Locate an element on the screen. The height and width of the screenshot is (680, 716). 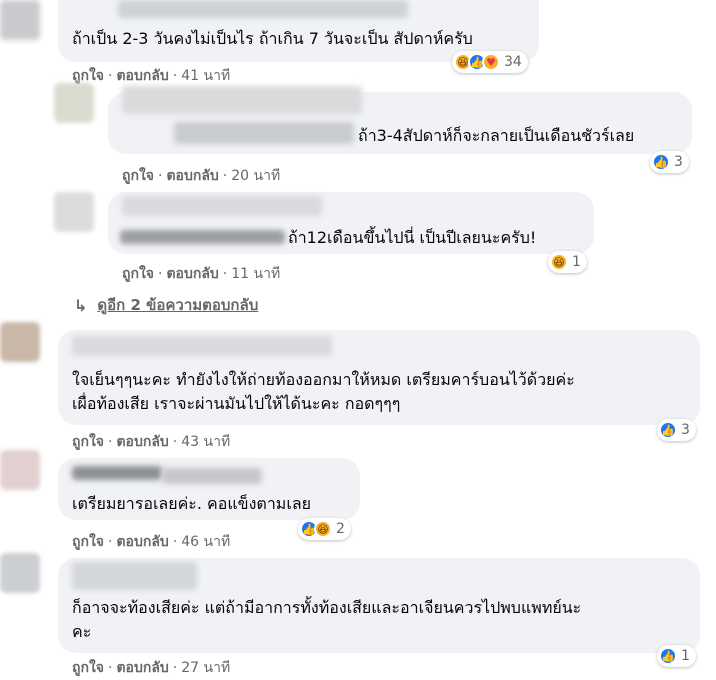
comment-bubble: ถ้า12เดือนขึ้นไปนี่ เป็นปีเลยนะครับ! is located at coordinates (351, 223).